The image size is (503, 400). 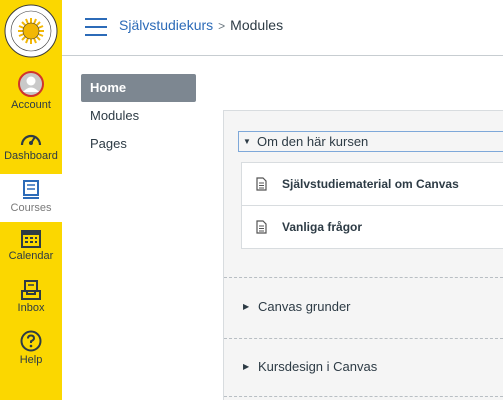 I want to click on dashboard-icon, so click(x=31, y=140).